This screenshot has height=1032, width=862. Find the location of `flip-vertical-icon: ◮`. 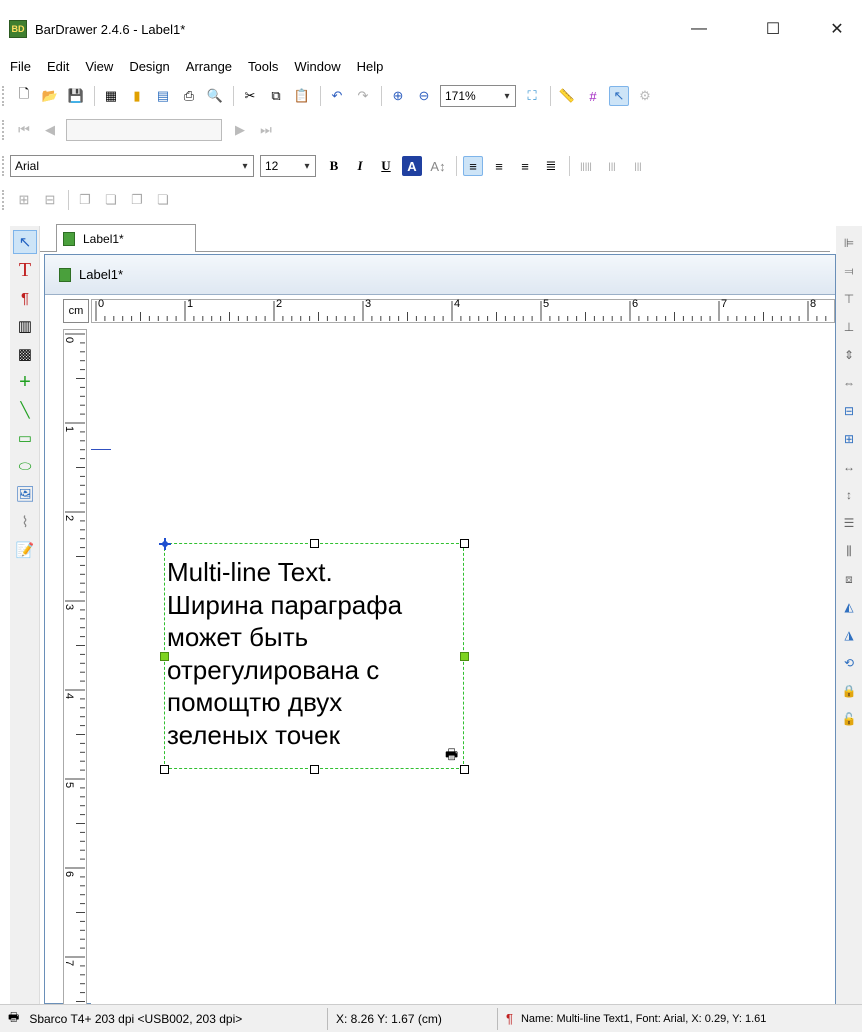

flip-vertical-icon: ◮ is located at coordinates (849, 635).